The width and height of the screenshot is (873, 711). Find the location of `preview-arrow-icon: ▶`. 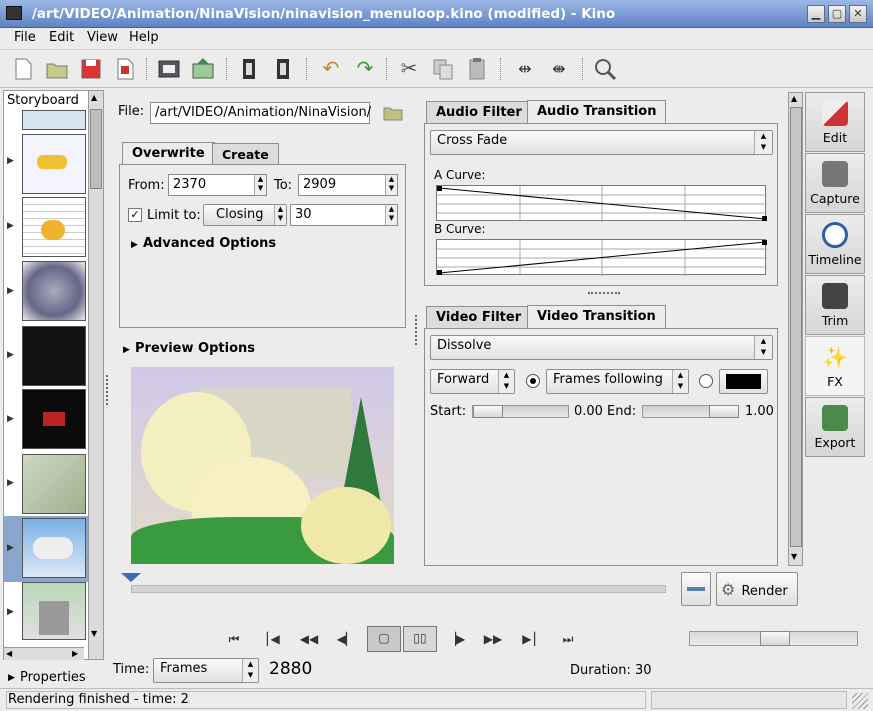

preview-arrow-icon: ▶ is located at coordinates (126, 350).